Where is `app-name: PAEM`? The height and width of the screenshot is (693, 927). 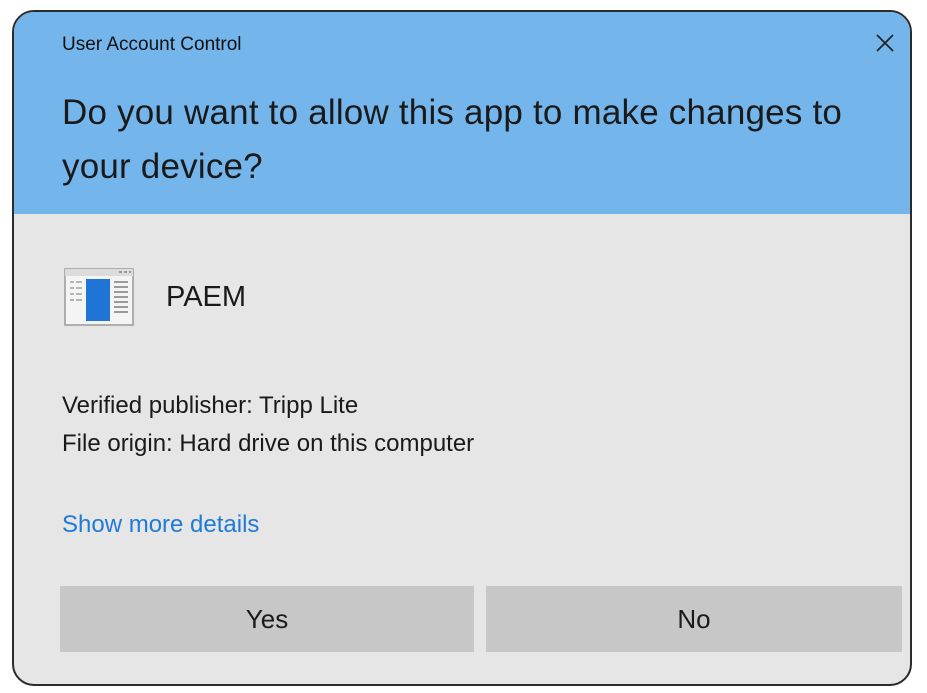 app-name: PAEM is located at coordinates (206, 296).